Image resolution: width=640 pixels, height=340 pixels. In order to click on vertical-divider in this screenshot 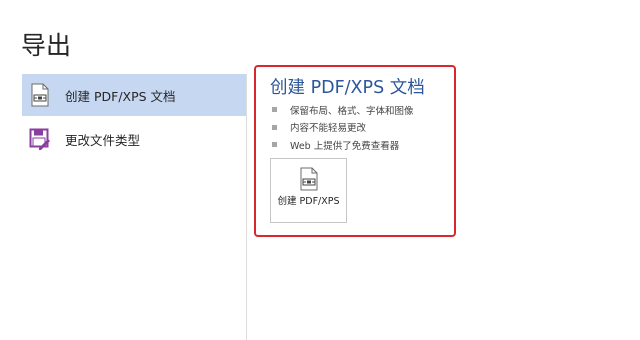, I will do `click(246, 207)`.